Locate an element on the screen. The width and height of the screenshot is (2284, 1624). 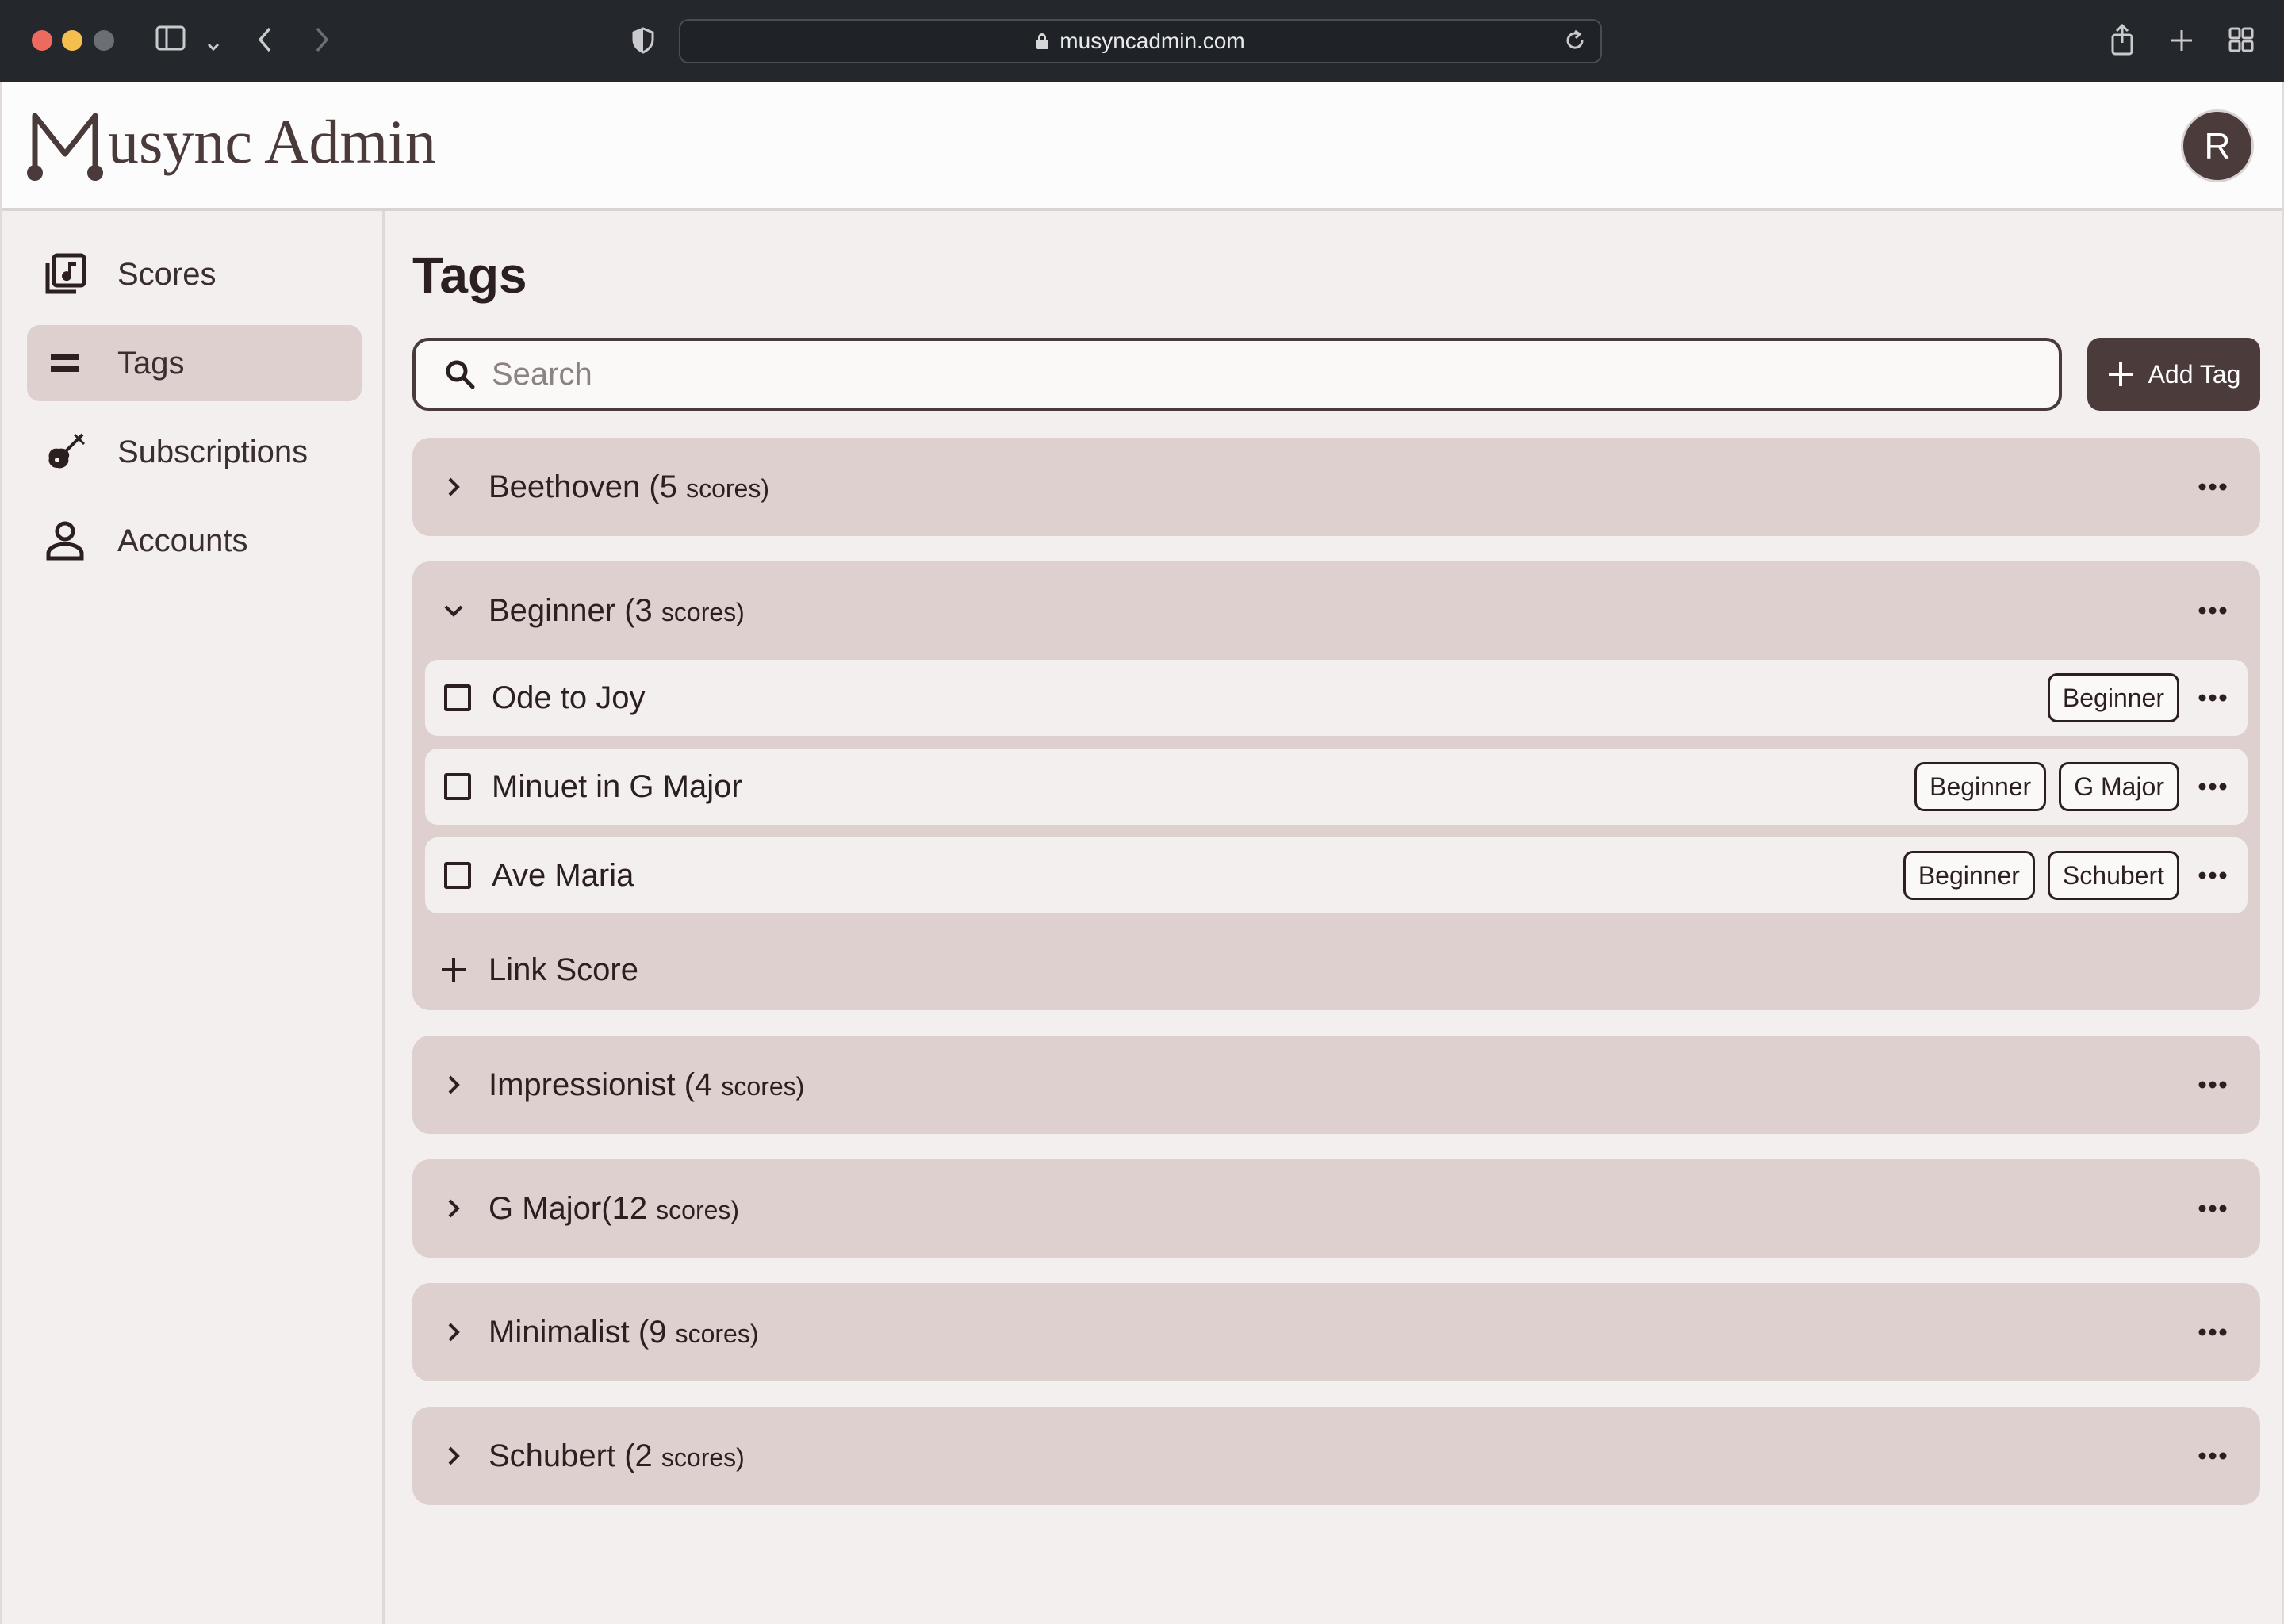
tab-overview-icon is located at coordinates (2241, 43).